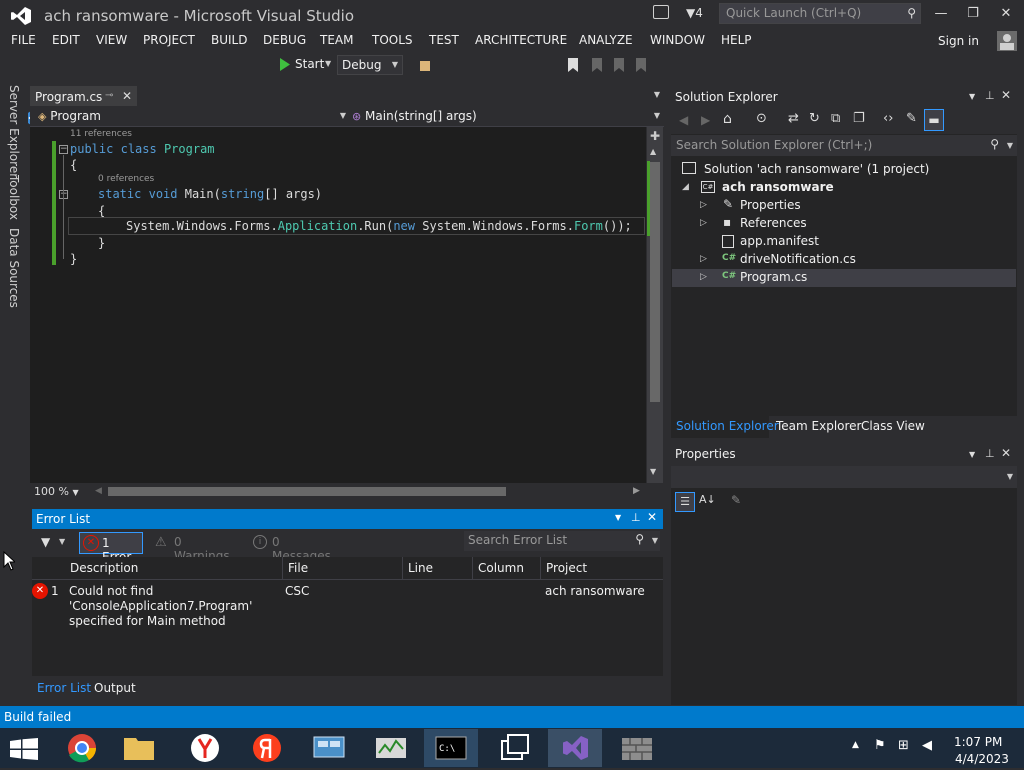 Image resolution: width=1024 pixels, height=770 pixels. Describe the element at coordinates (575, 748) in the screenshot. I see `visual-studio-taskbar-icon` at that location.